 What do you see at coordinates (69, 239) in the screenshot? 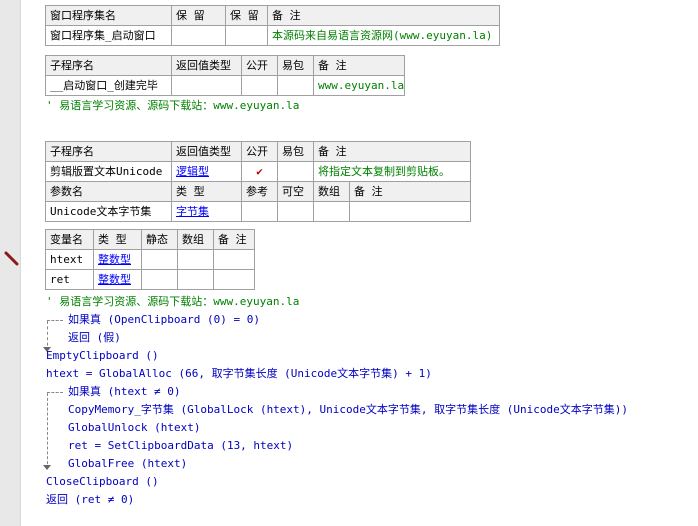
I see `col-var-name: 变量名` at bounding box center [69, 239].